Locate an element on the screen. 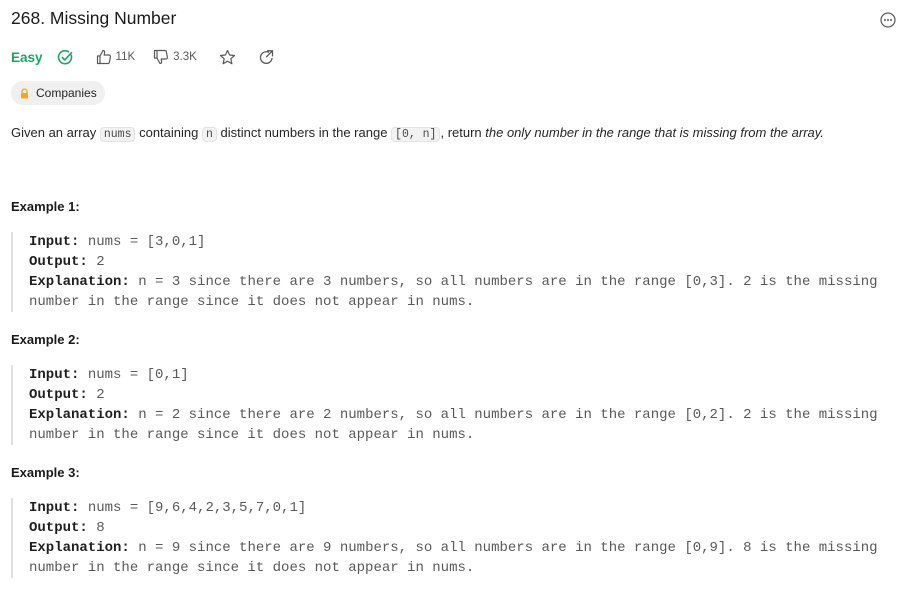  star-icon is located at coordinates (227, 56).